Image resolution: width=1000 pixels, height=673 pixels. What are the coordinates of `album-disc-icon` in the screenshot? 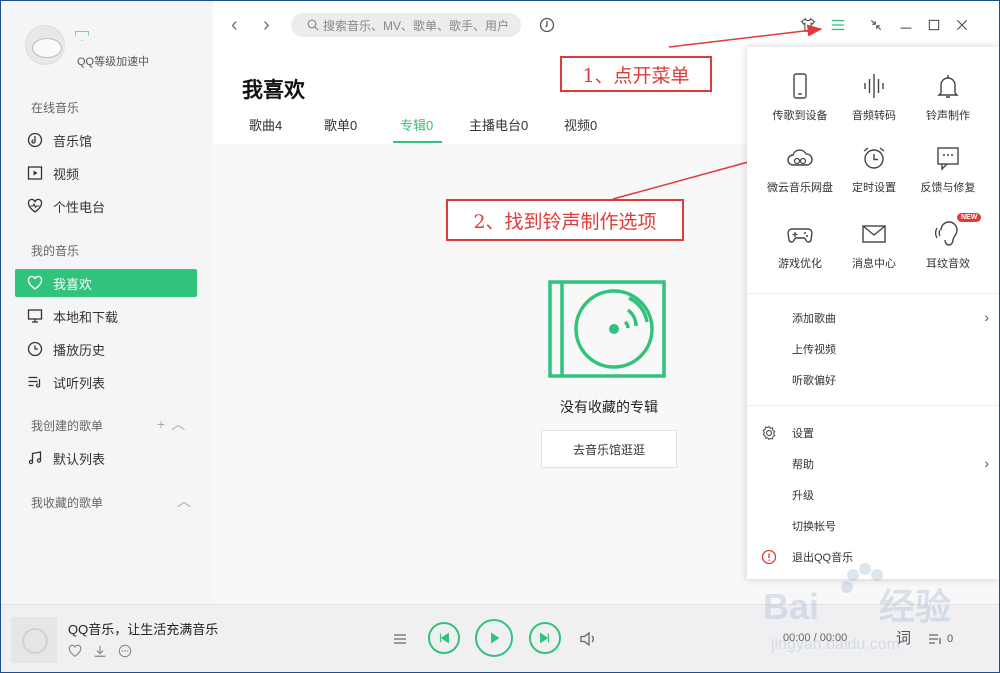 It's located at (607, 329).